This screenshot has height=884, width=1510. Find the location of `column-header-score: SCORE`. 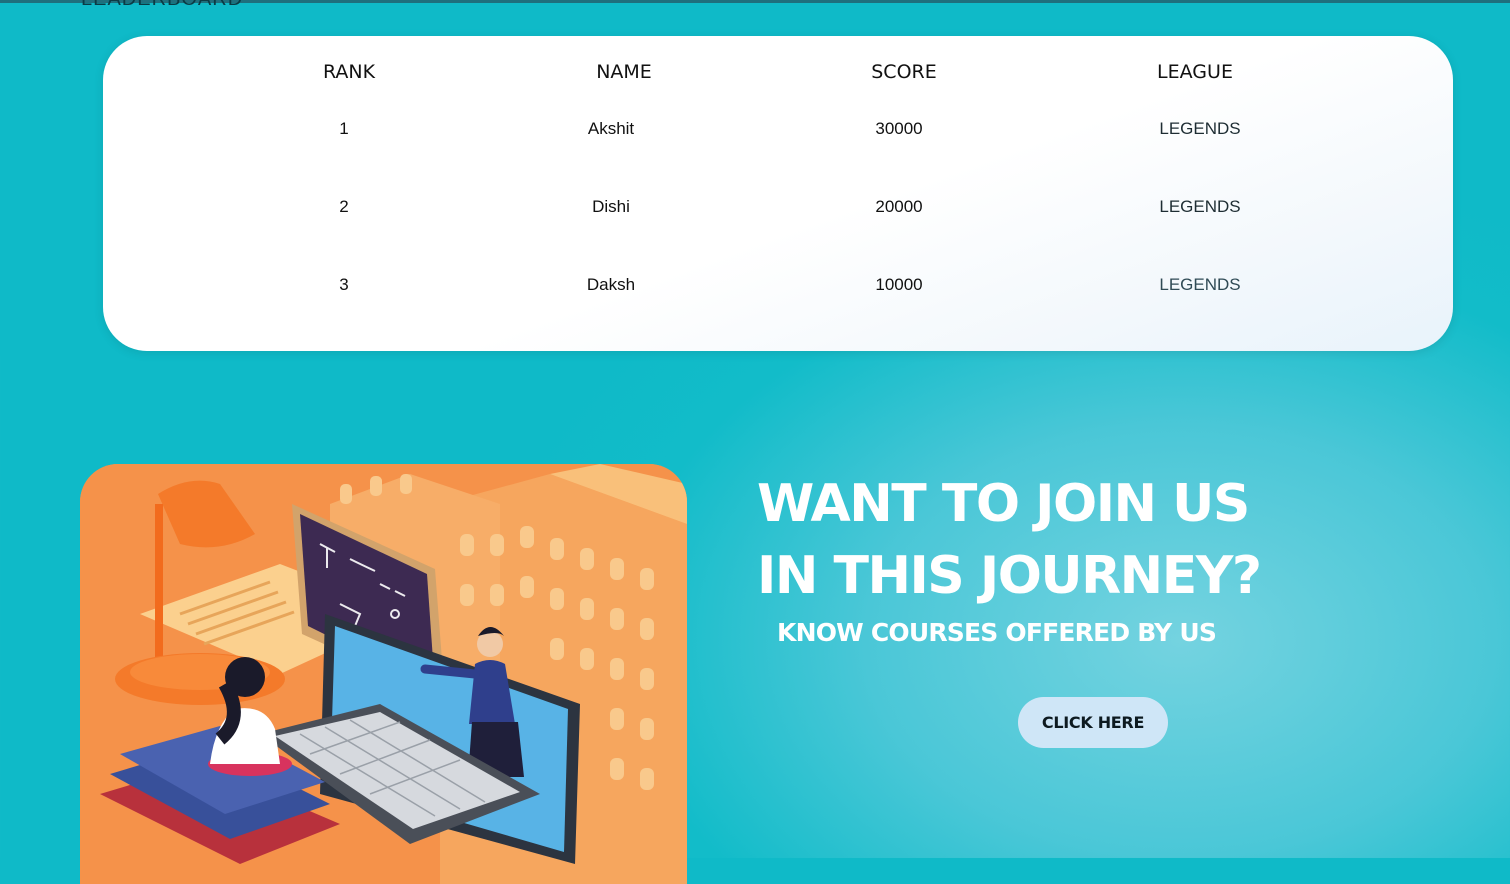

column-header-score: SCORE is located at coordinates (904, 72).